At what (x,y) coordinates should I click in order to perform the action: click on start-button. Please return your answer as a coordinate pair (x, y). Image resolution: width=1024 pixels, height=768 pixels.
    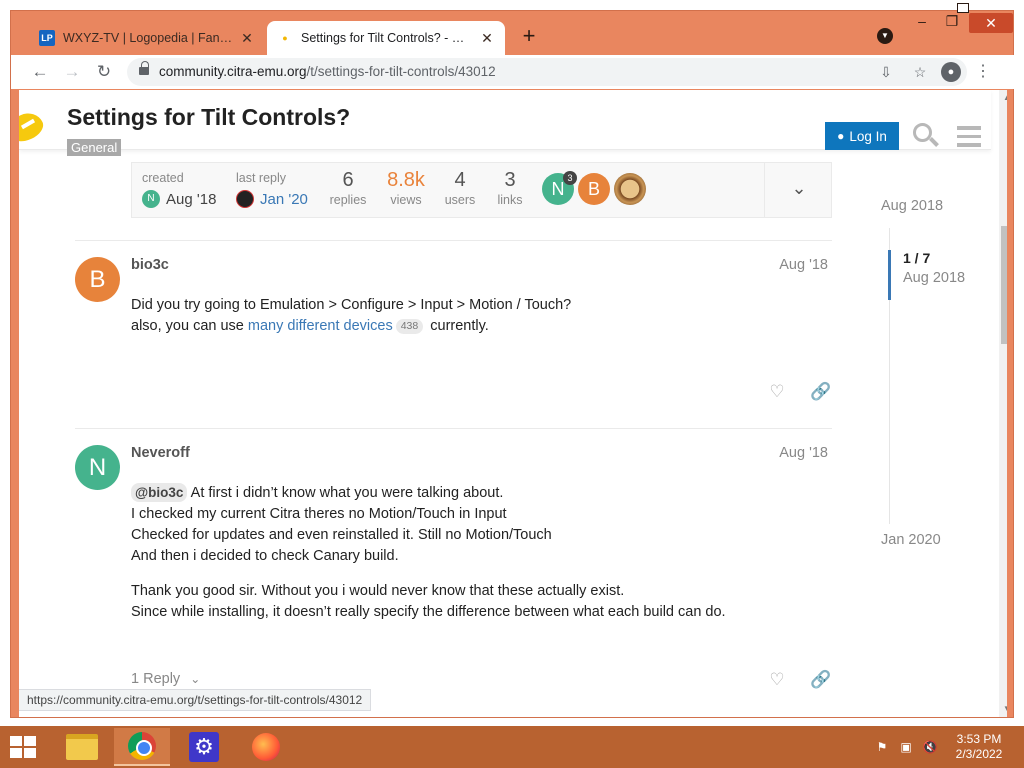
    Looking at the image, I should click on (24, 747).